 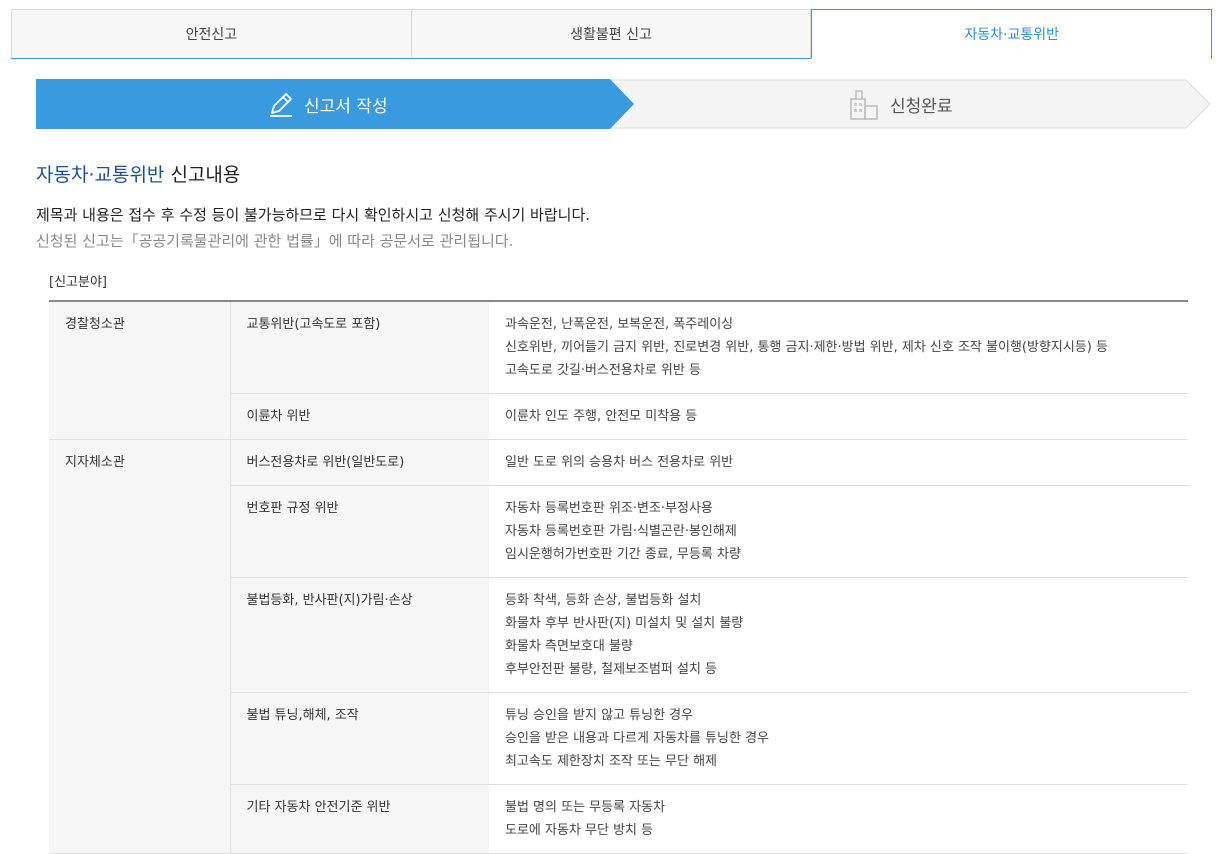 What do you see at coordinates (569, 646) in the screenshot?
I see `description-line: 화물차 측면보호대 불량` at bounding box center [569, 646].